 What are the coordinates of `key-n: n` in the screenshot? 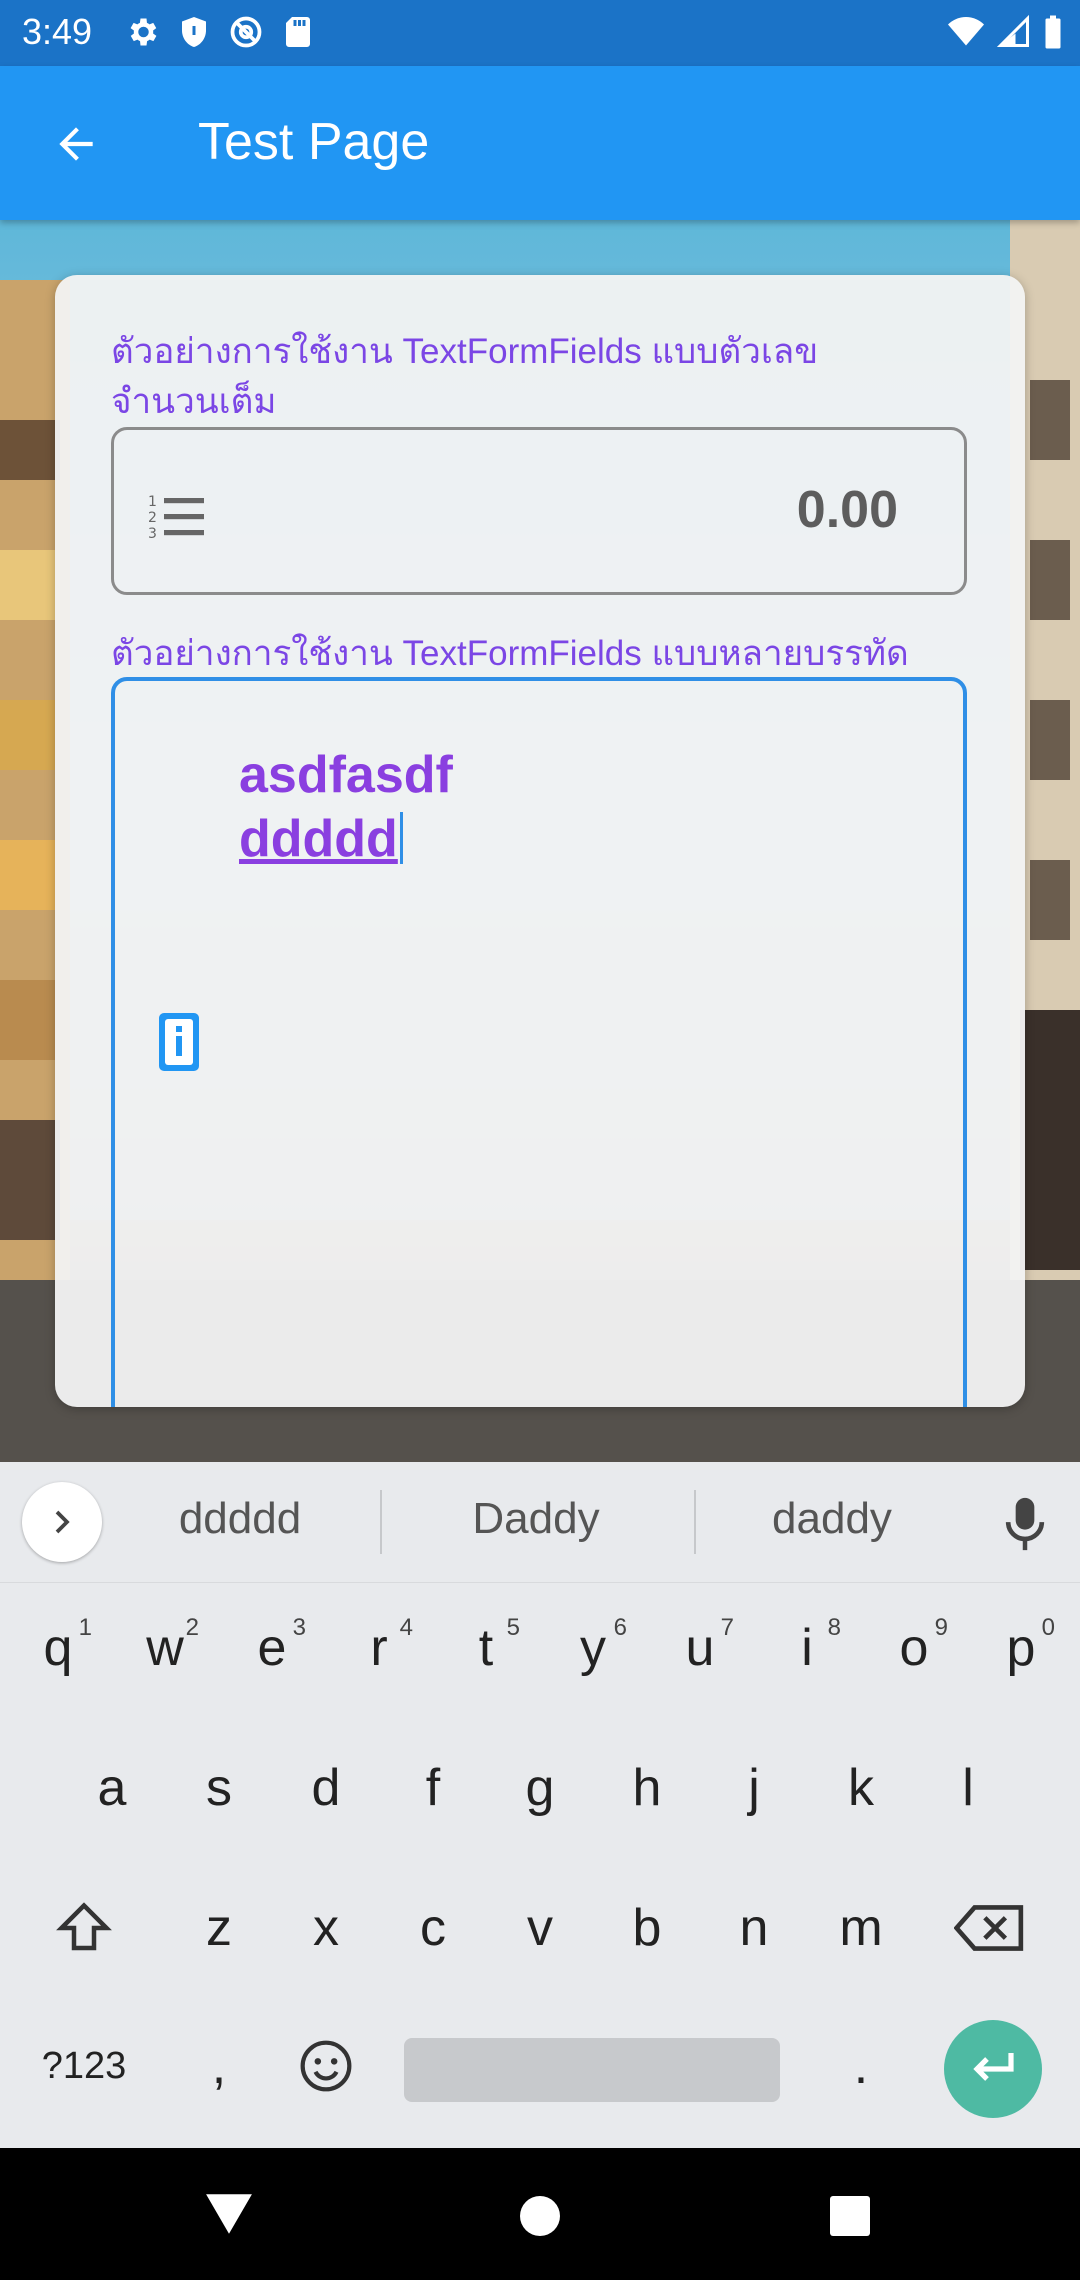 It's located at (754, 1928).